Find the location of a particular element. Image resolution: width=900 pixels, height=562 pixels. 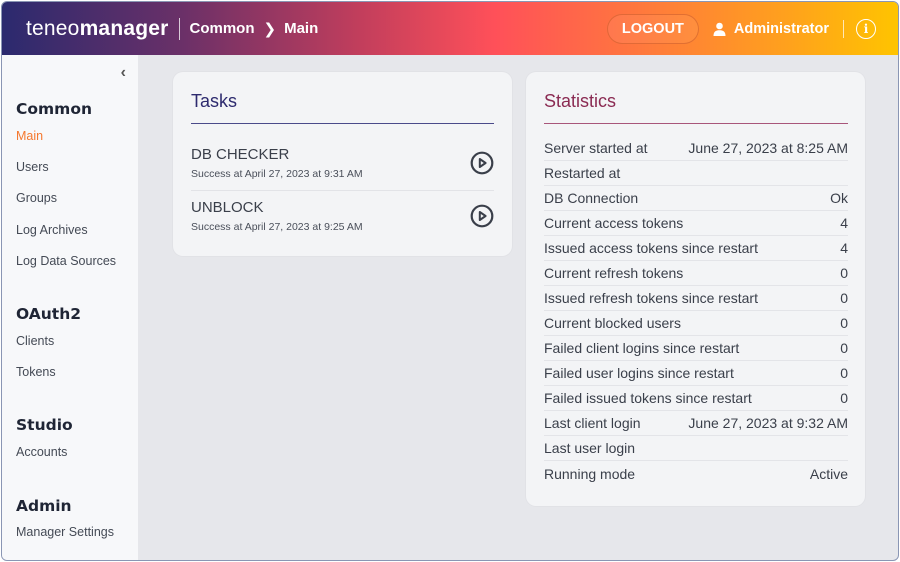

sidebar-item-log-archives: Log Archives is located at coordinates (52, 230).